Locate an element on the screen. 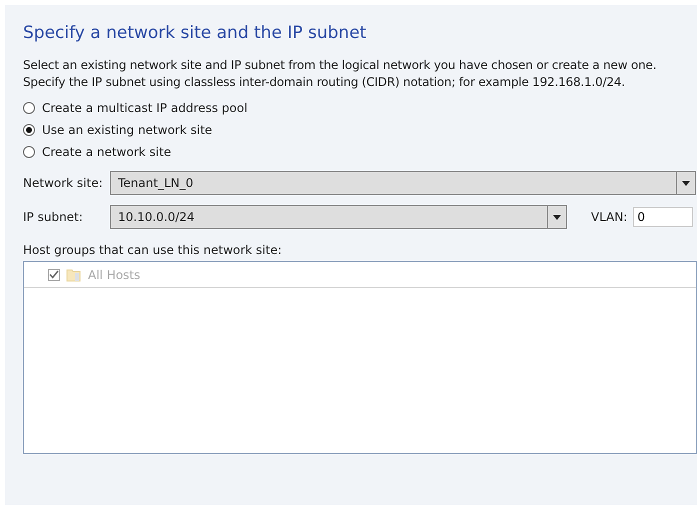  field-label: Network site: is located at coordinates (63, 183).